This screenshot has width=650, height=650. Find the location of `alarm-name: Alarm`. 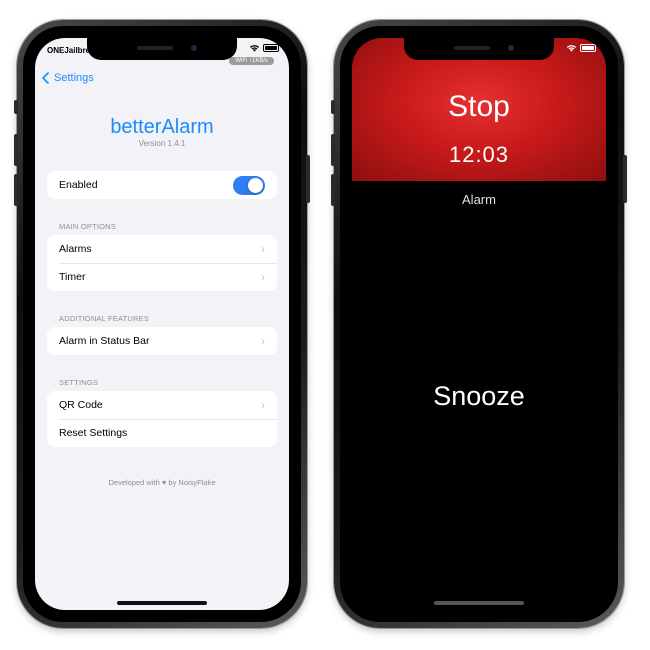

alarm-name: Alarm is located at coordinates (479, 199).